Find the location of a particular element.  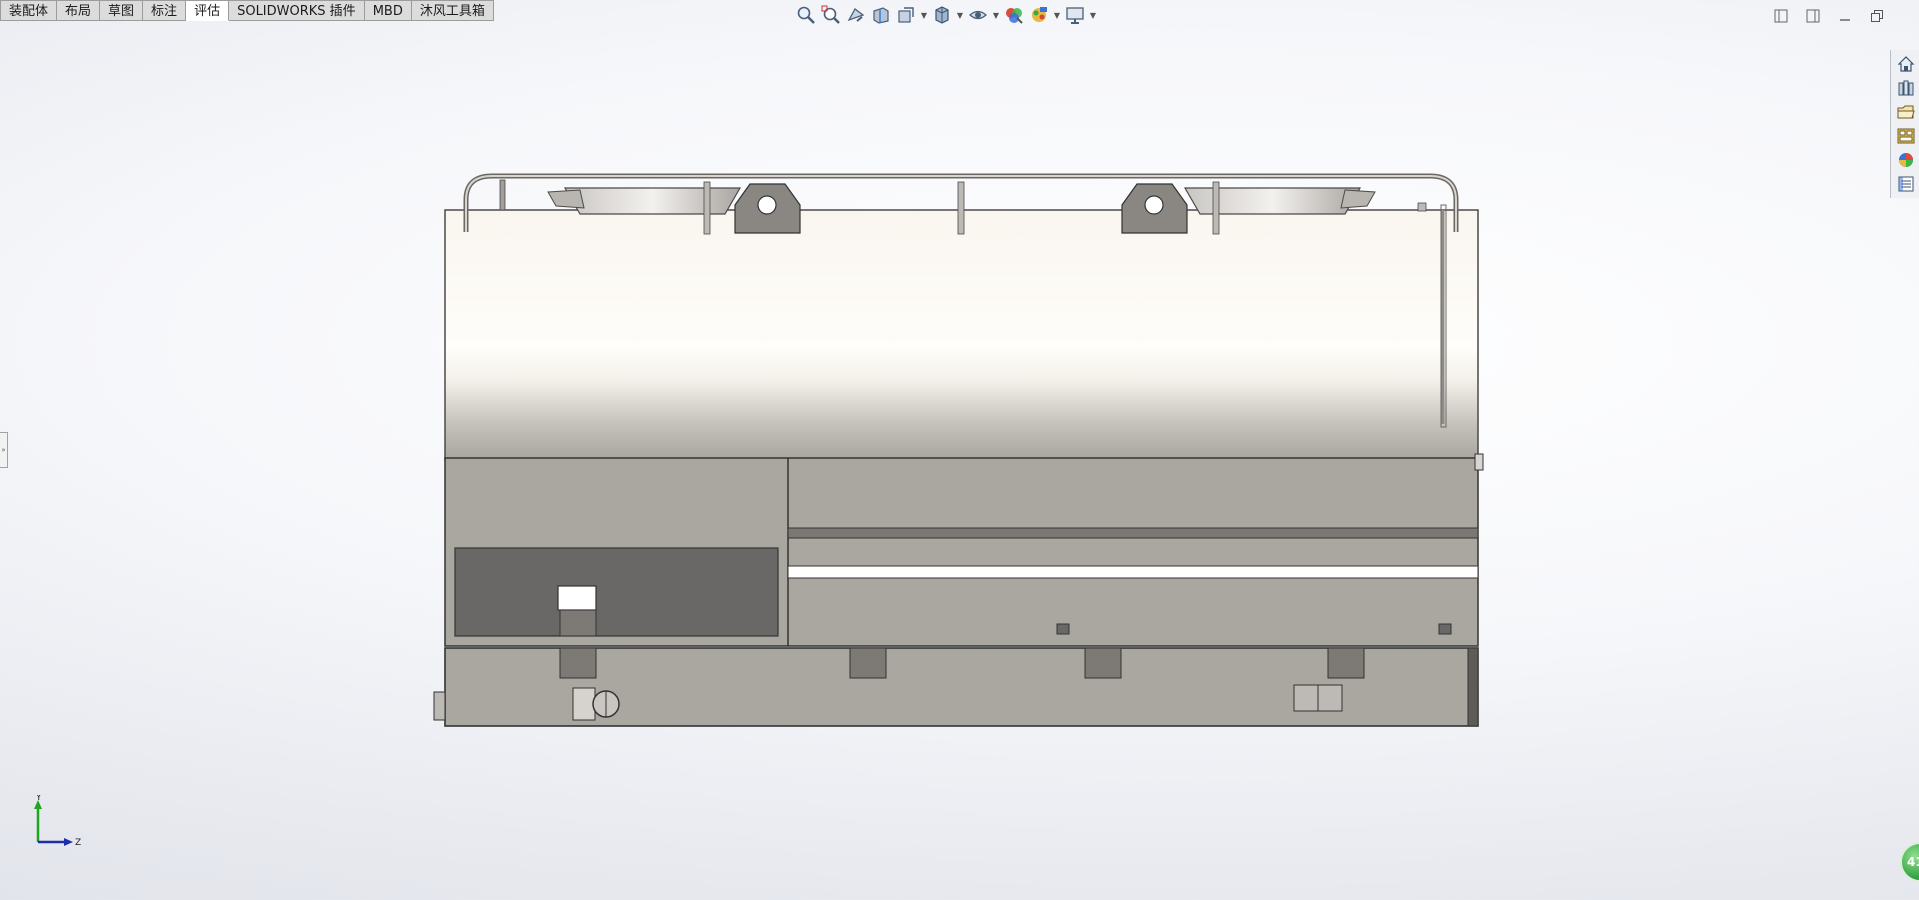

base-frame is located at coordinates (964, 550).